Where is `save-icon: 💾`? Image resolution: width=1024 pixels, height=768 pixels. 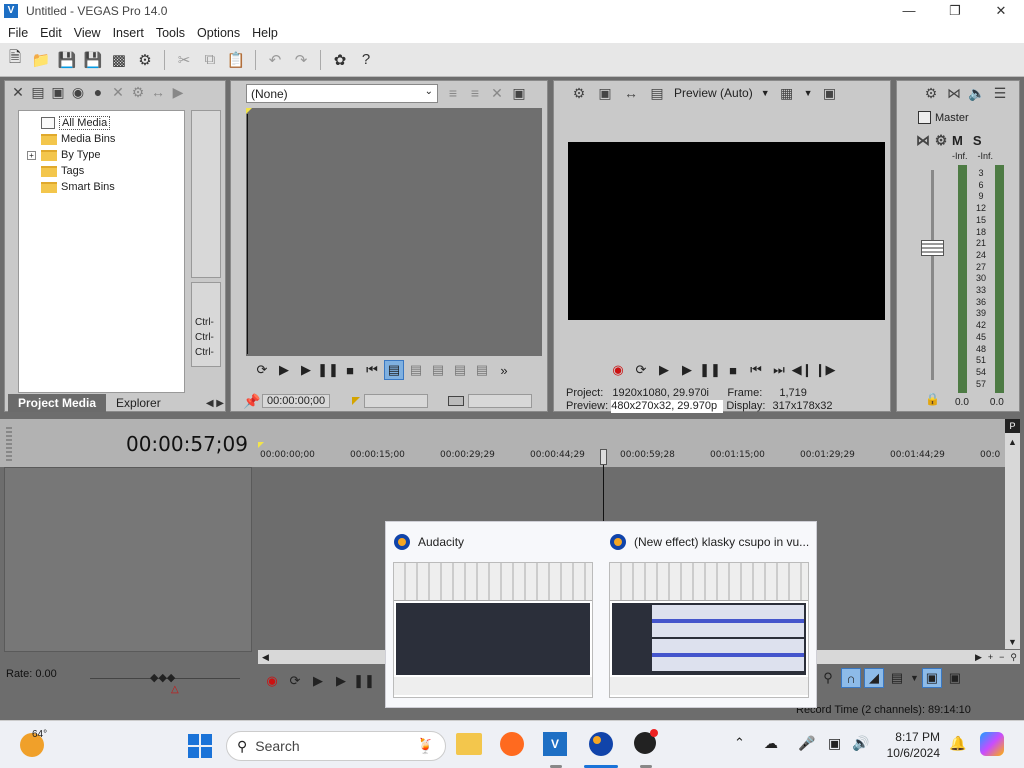 save-icon: 💾 is located at coordinates (67, 60).